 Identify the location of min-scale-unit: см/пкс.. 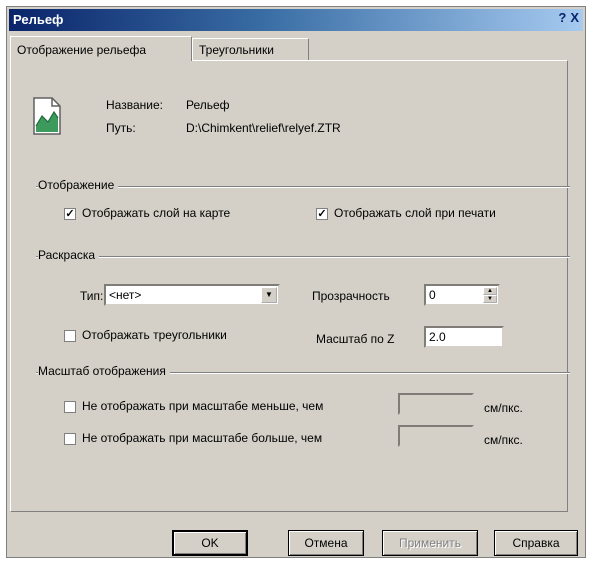
(503, 408).